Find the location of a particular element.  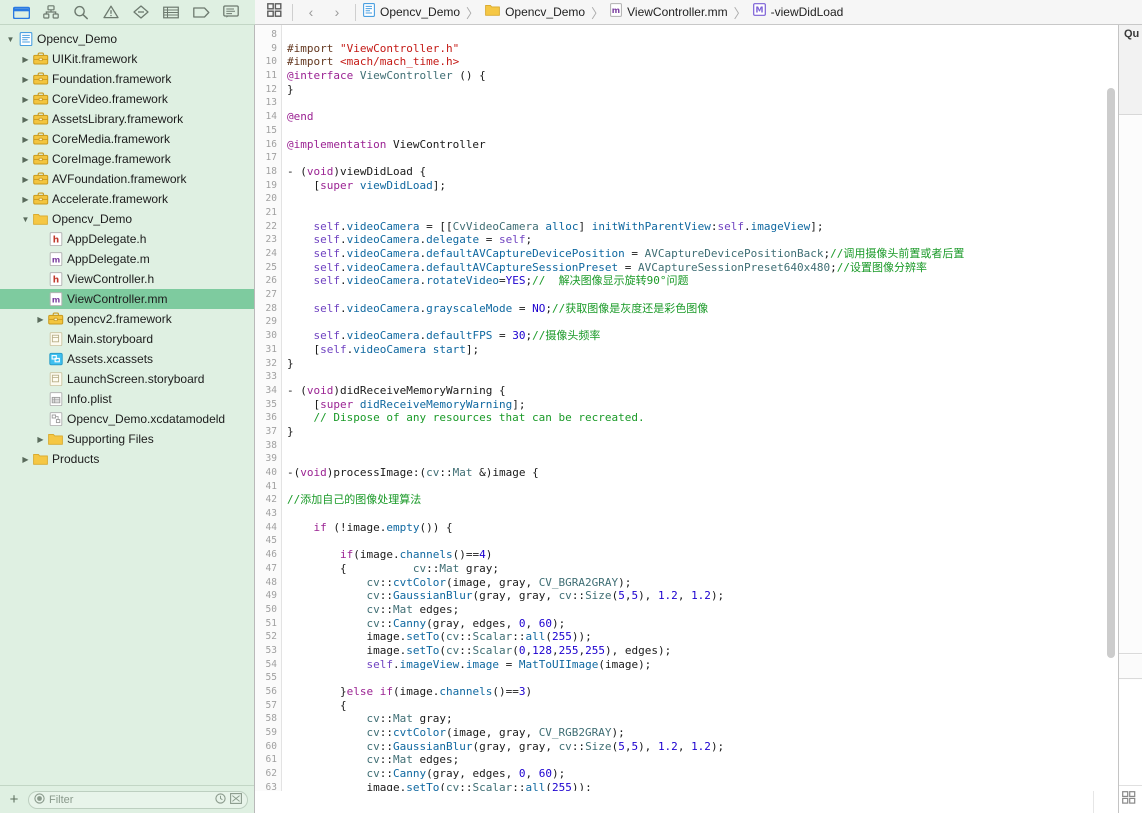

debug-navigator-tab is located at coordinates (171, 12).